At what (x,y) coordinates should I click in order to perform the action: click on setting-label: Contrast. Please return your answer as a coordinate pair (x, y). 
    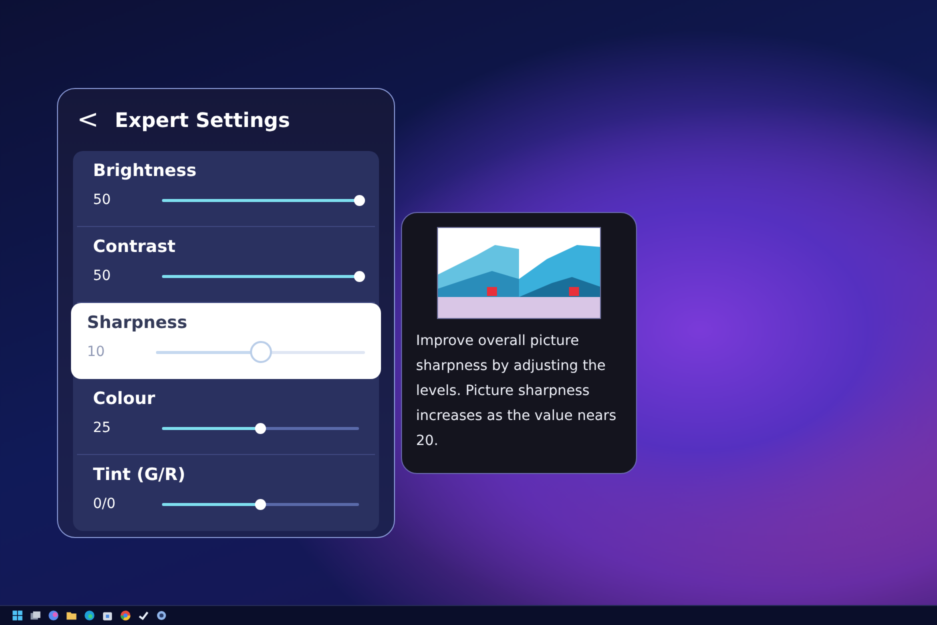
    Looking at the image, I should click on (134, 247).